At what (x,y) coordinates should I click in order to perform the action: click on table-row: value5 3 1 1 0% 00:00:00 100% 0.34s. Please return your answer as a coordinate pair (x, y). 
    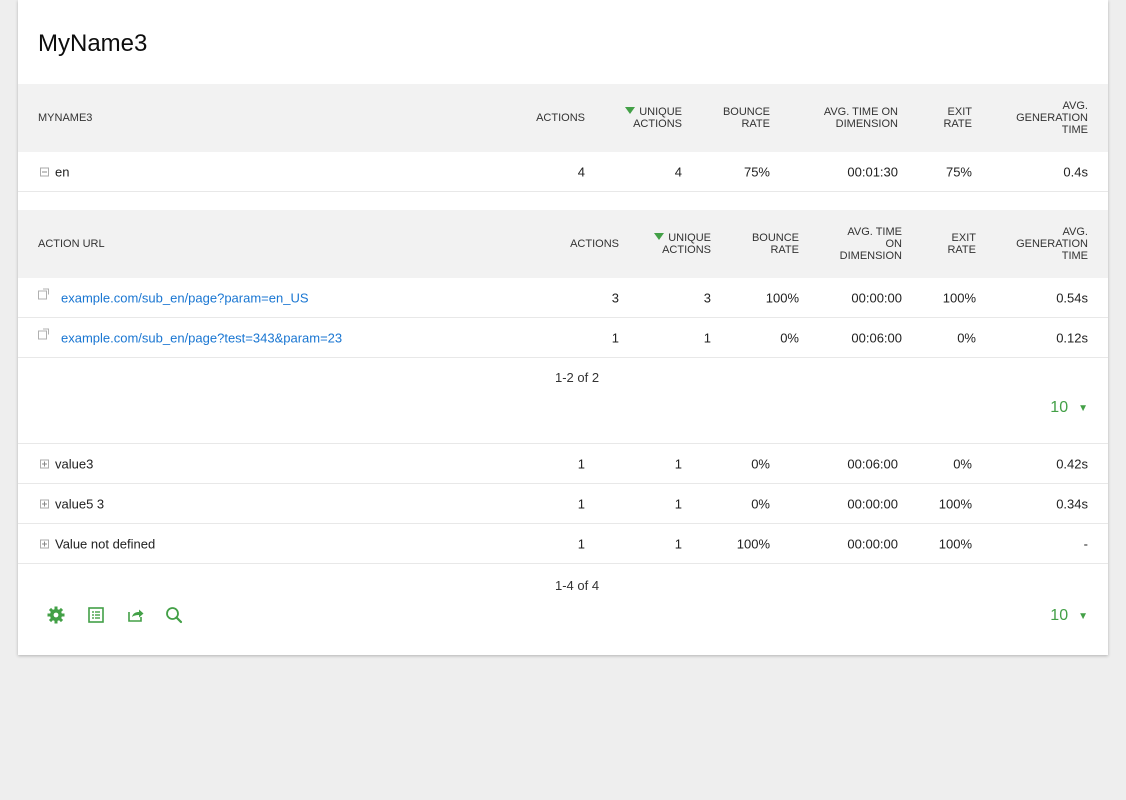
    Looking at the image, I should click on (563, 504).